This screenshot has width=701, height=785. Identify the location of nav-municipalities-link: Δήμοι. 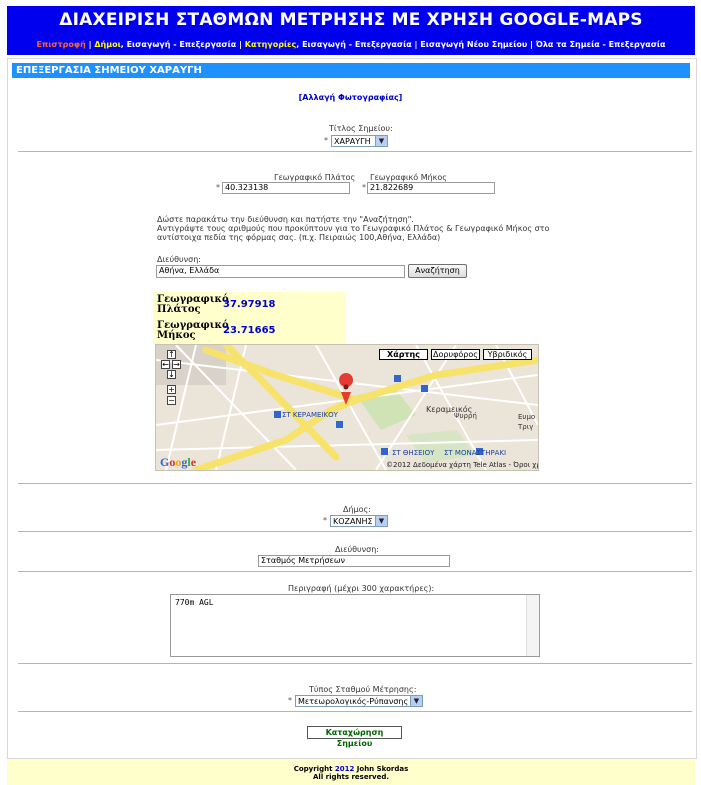
(107, 44).